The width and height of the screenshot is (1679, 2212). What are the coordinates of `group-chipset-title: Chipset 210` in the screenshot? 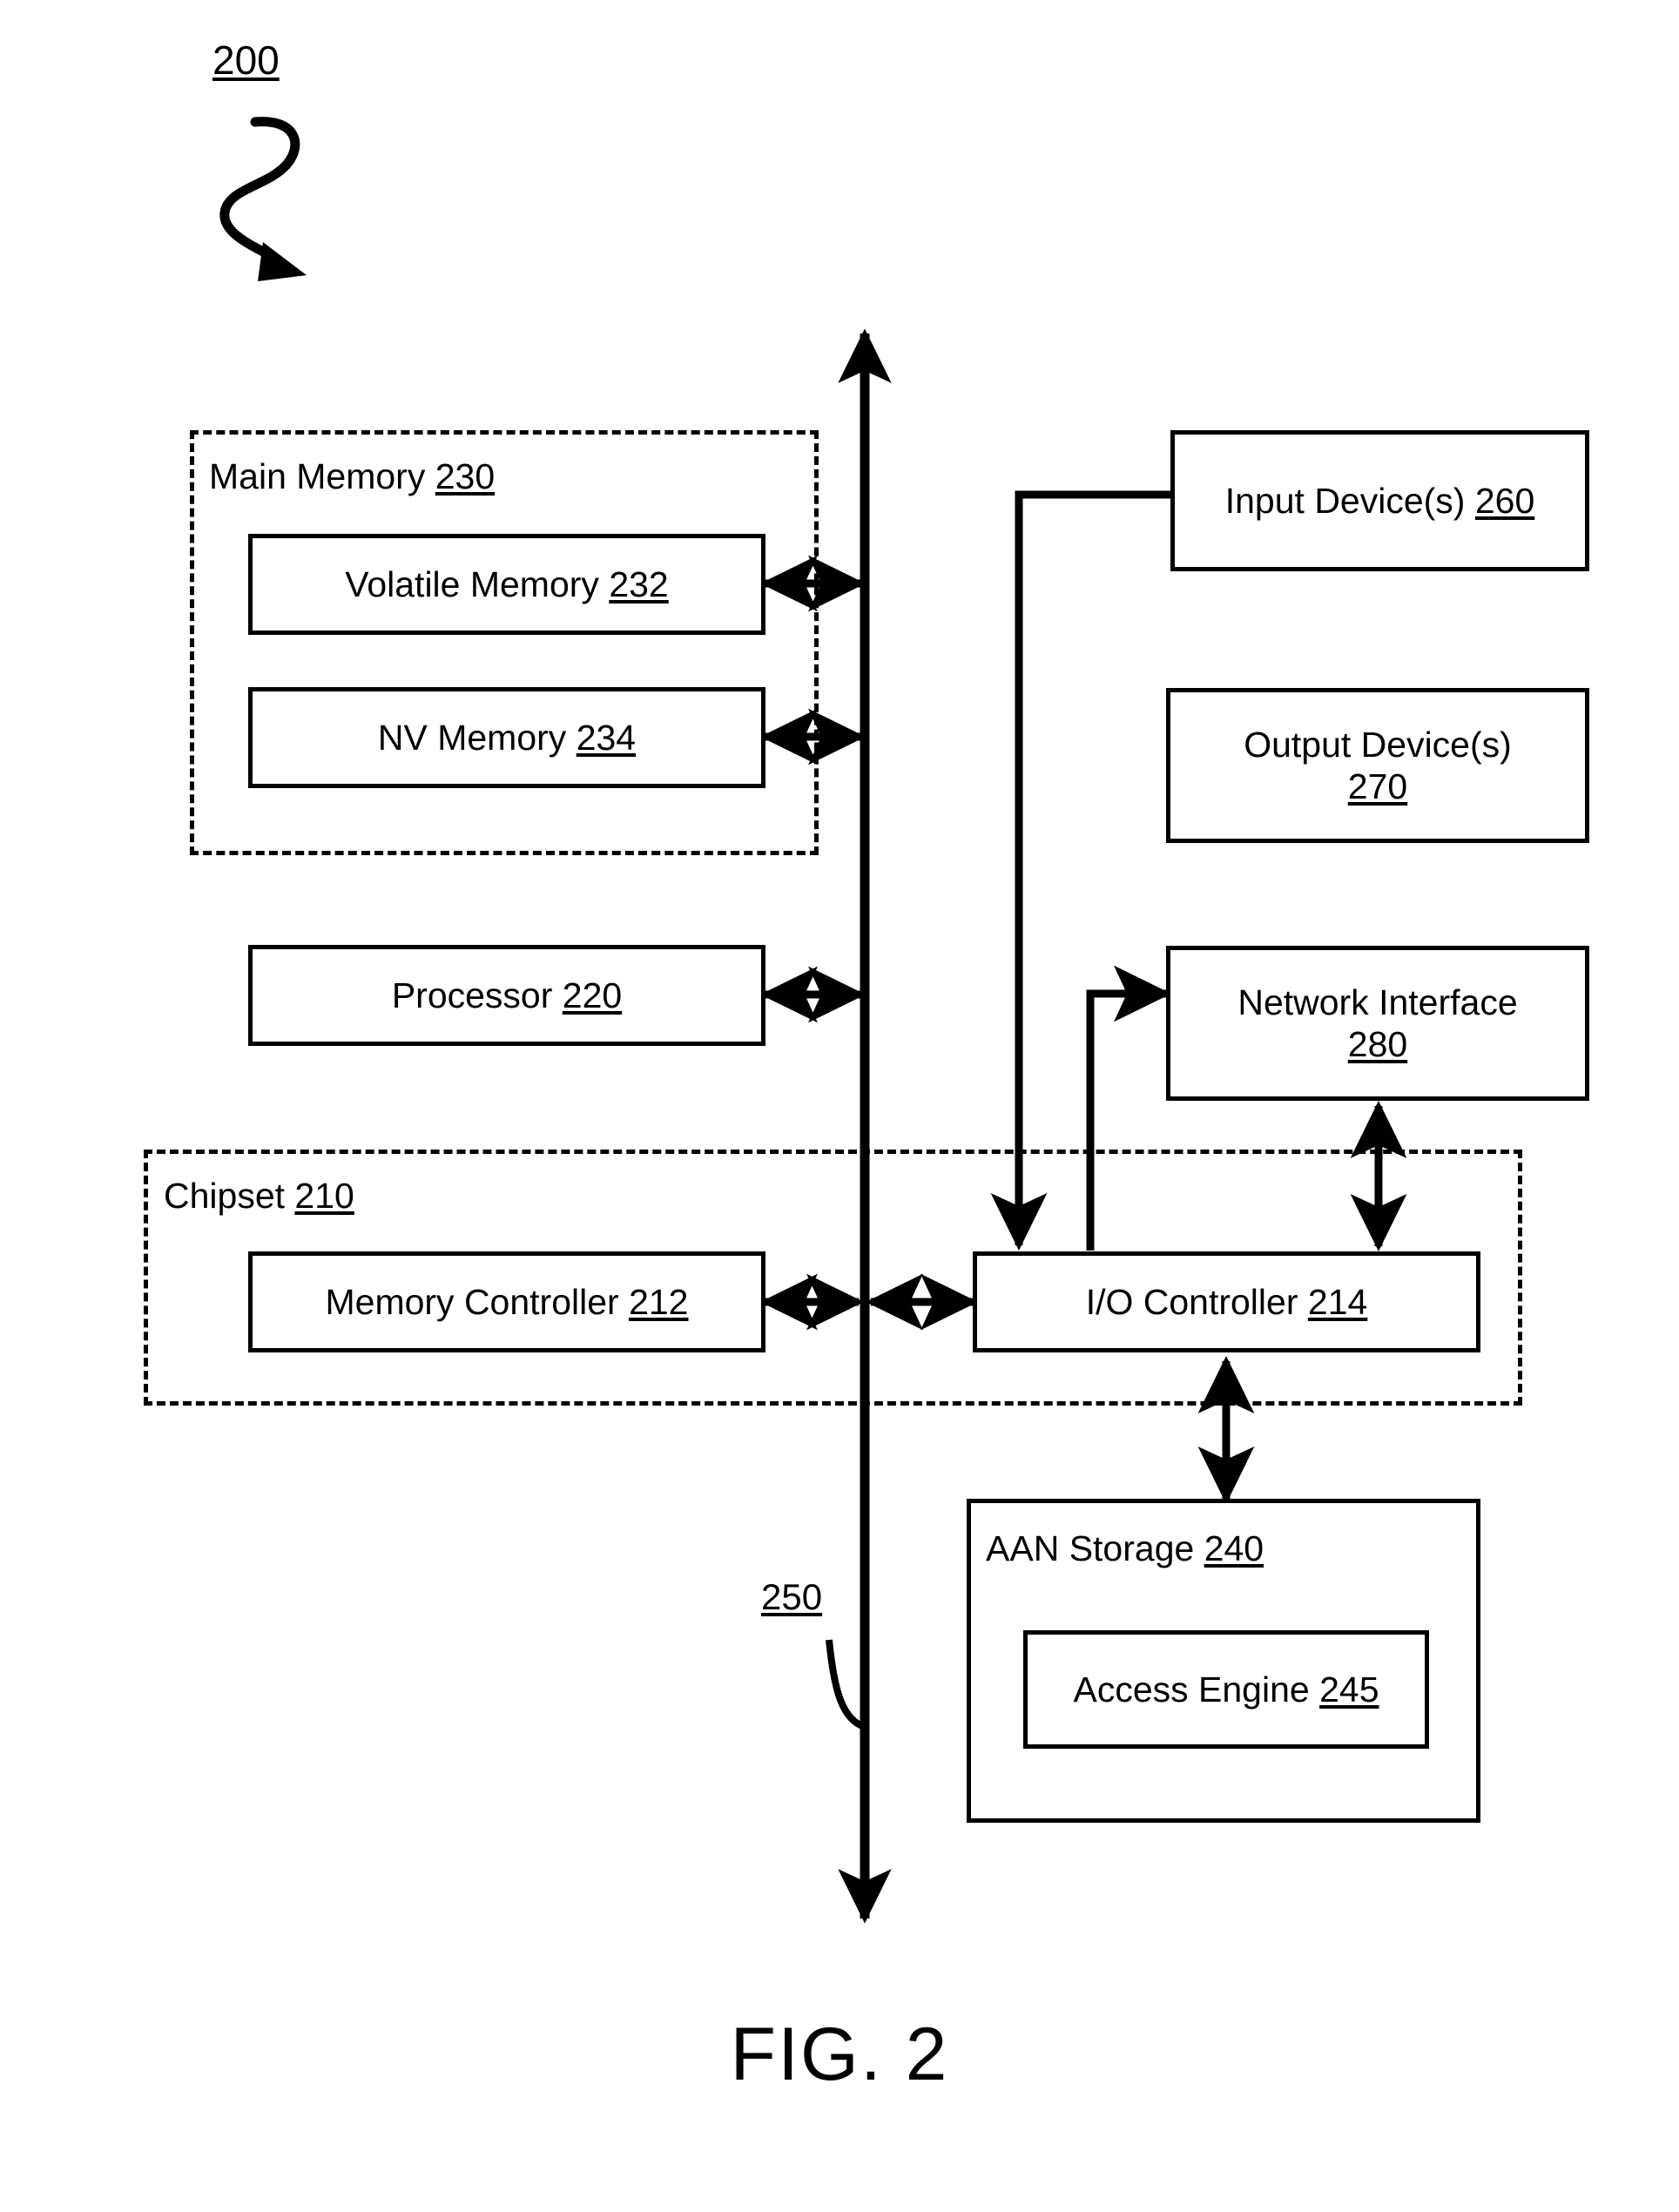 It's located at (259, 1197).